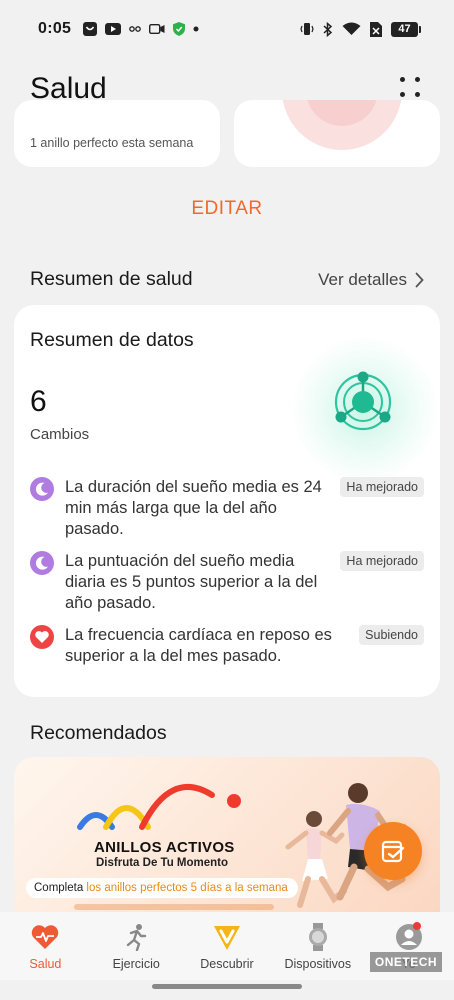 This screenshot has width=454, height=1000. I want to click on card-illustration, so click(342, 125).